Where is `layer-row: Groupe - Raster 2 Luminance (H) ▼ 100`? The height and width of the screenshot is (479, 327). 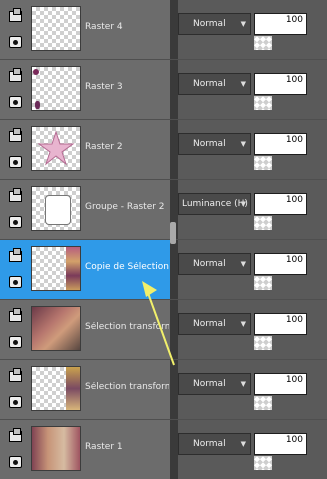 layer-row: Groupe - Raster 2 Luminance (H) ▼ 100 is located at coordinates (163, 209).